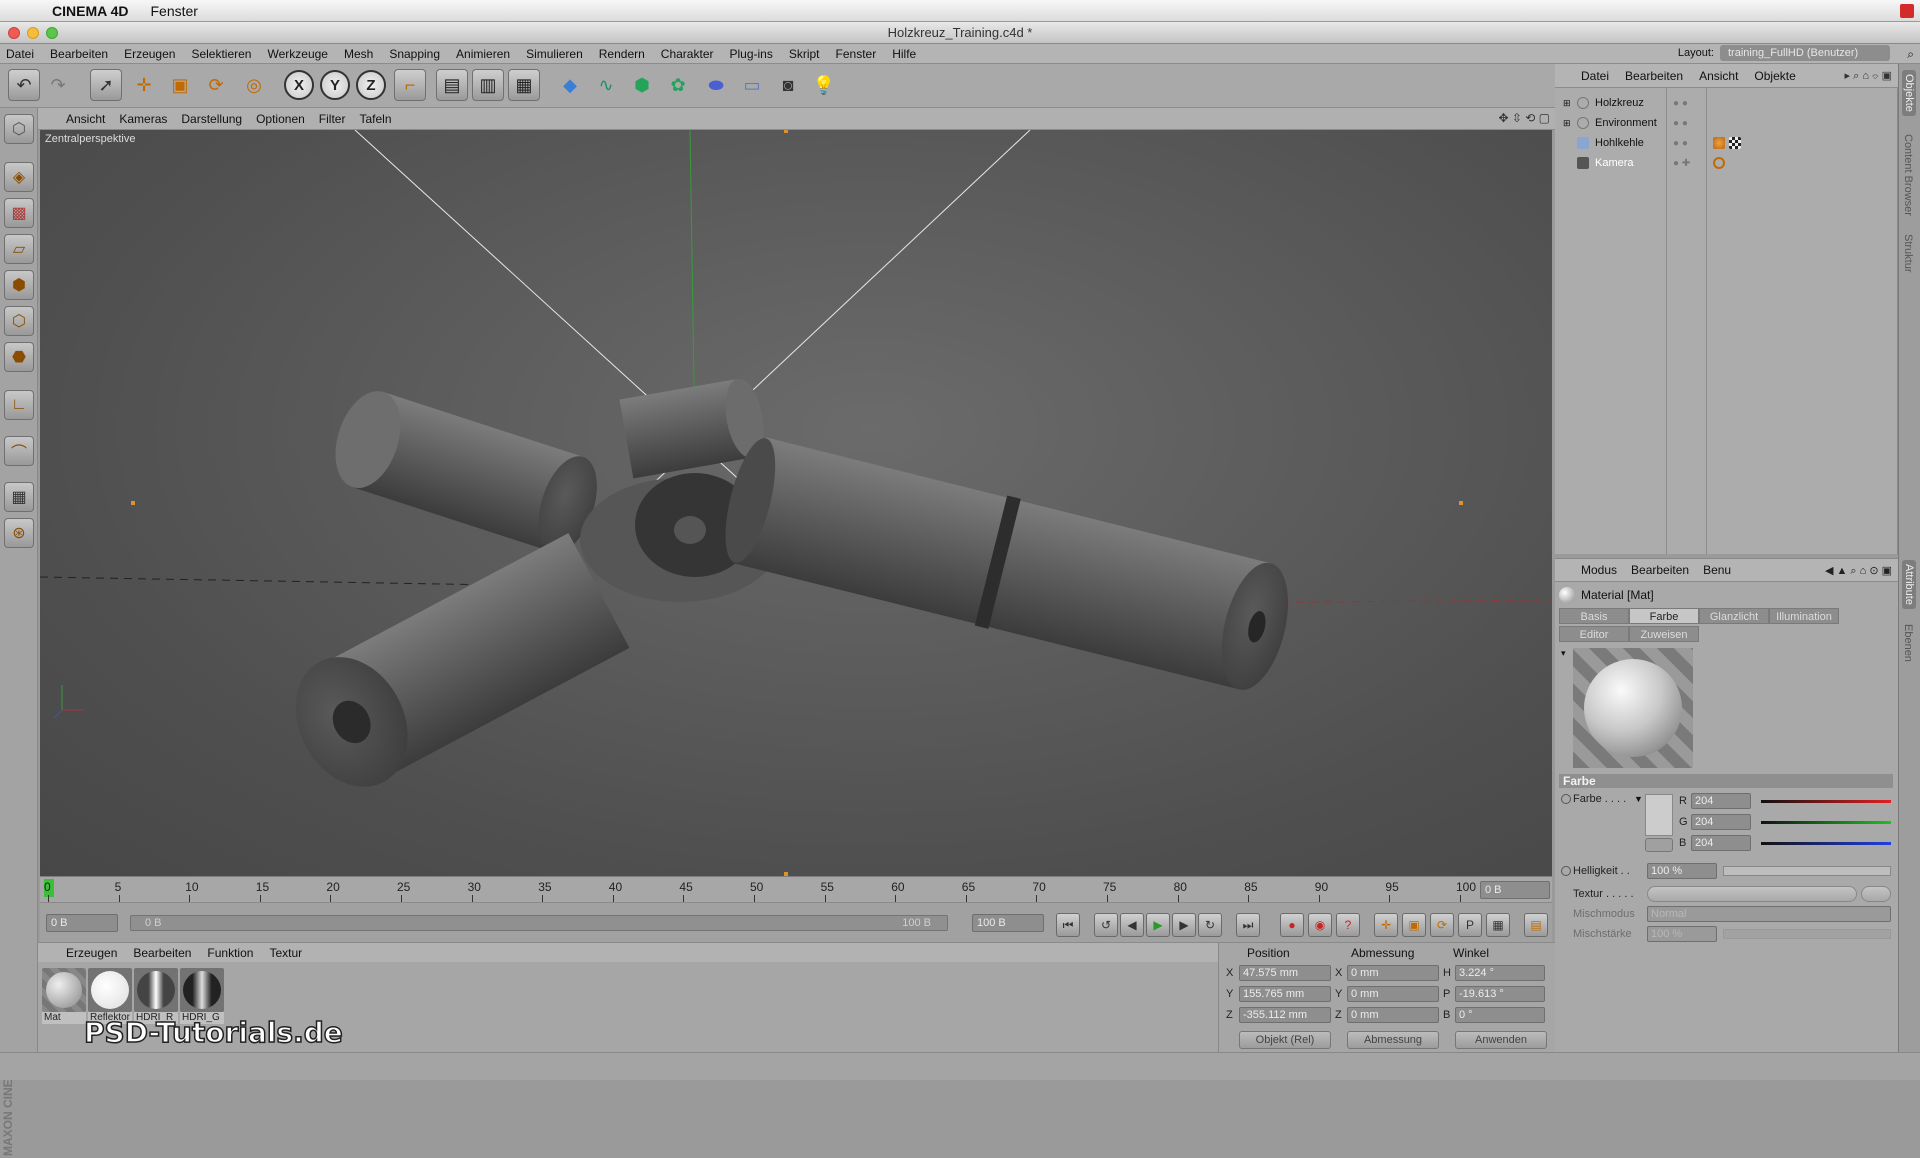 The height and width of the screenshot is (1158, 1920). What do you see at coordinates (1908, 253) in the screenshot?
I see `side-tab-struktur: Struktur` at bounding box center [1908, 253].